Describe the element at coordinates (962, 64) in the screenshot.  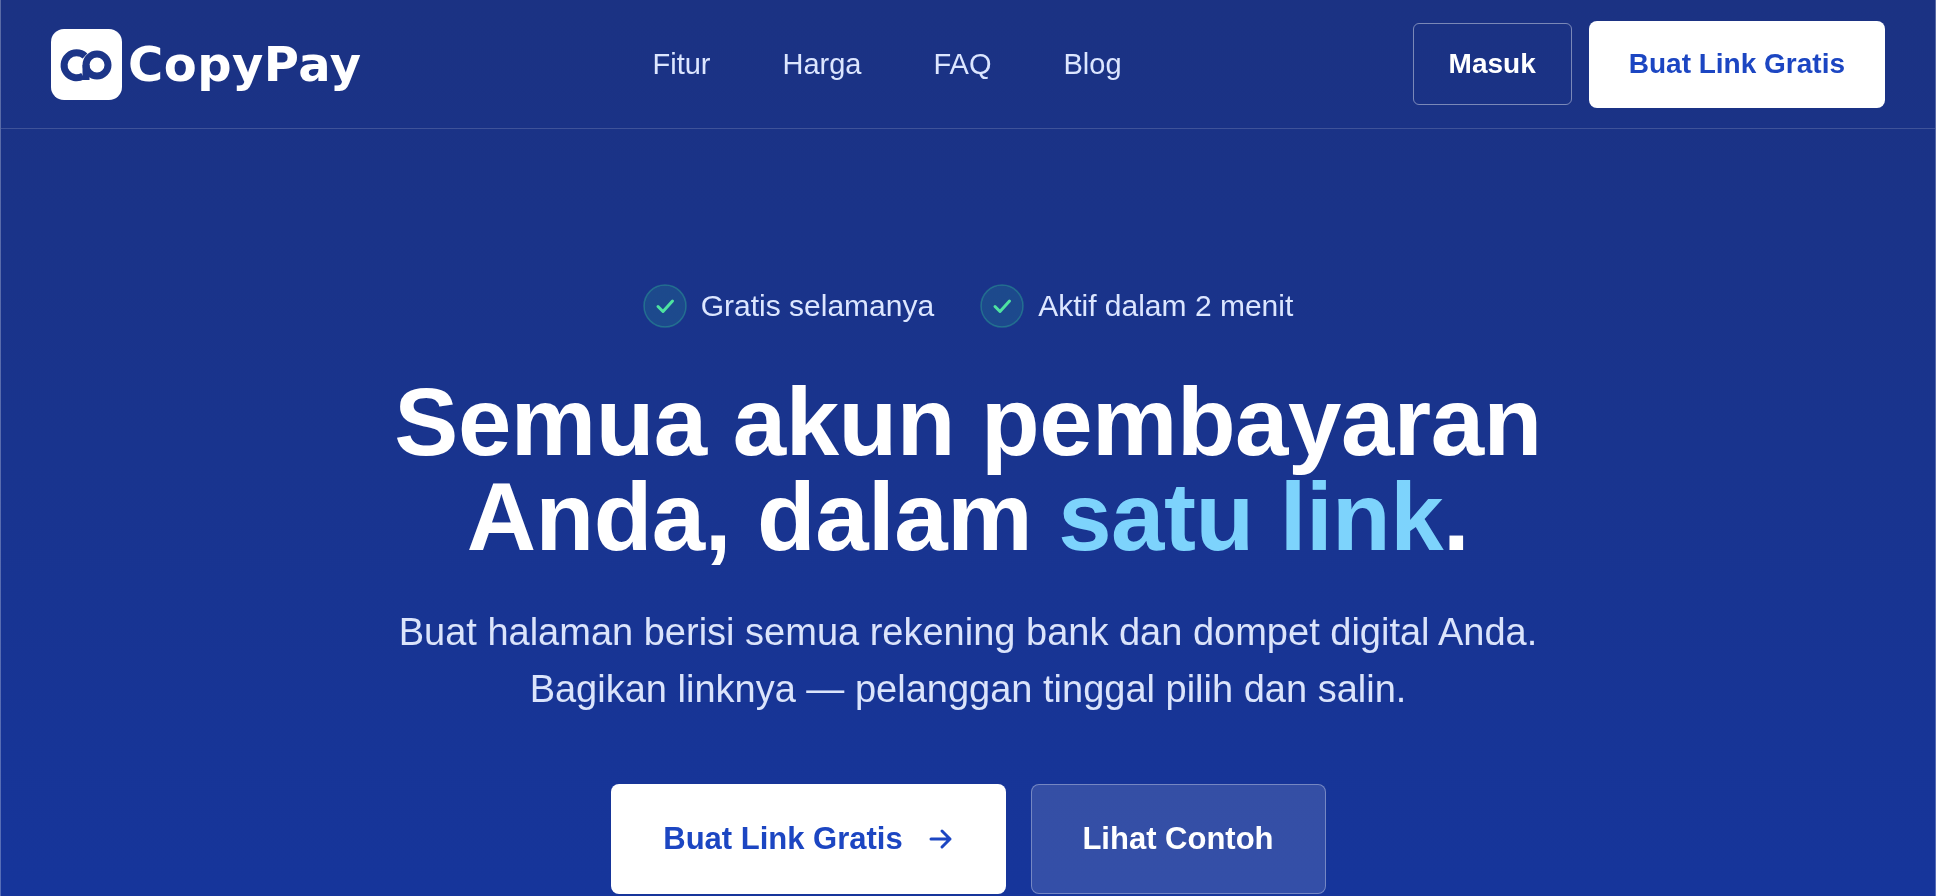
I see `nav-link: FAQ` at that location.